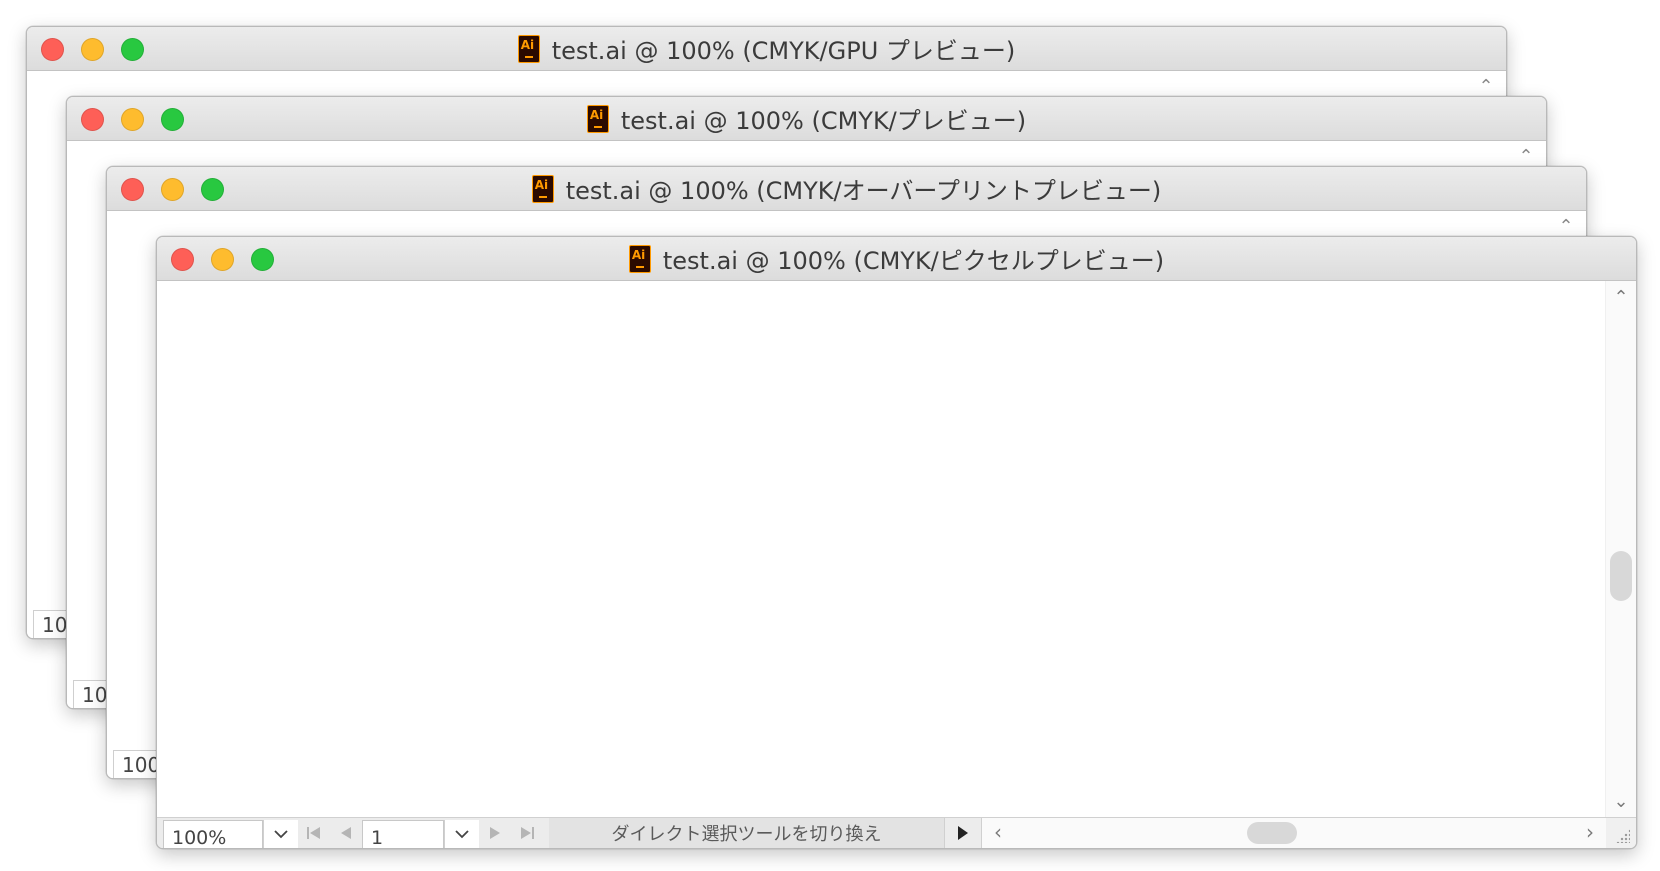  I want to click on window-titlebar: test.ai @ 100% (CMYK/ピクセルプレビュー), so click(896, 259).